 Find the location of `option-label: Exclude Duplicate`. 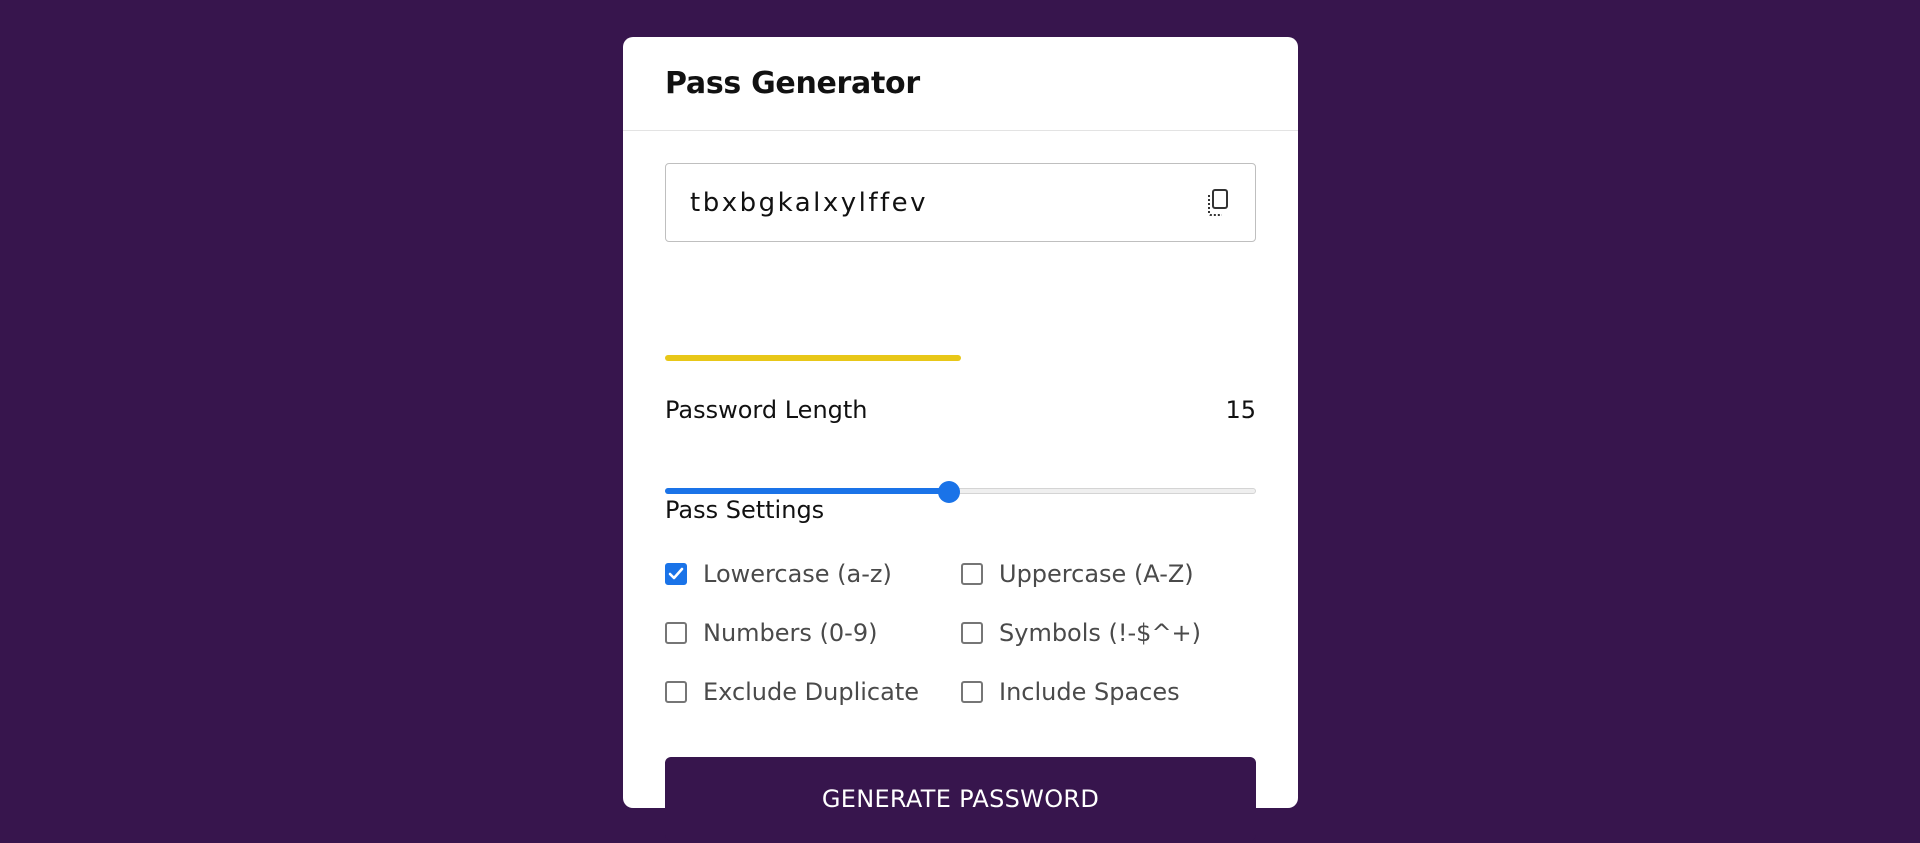

option-label: Exclude Duplicate is located at coordinates (811, 691).